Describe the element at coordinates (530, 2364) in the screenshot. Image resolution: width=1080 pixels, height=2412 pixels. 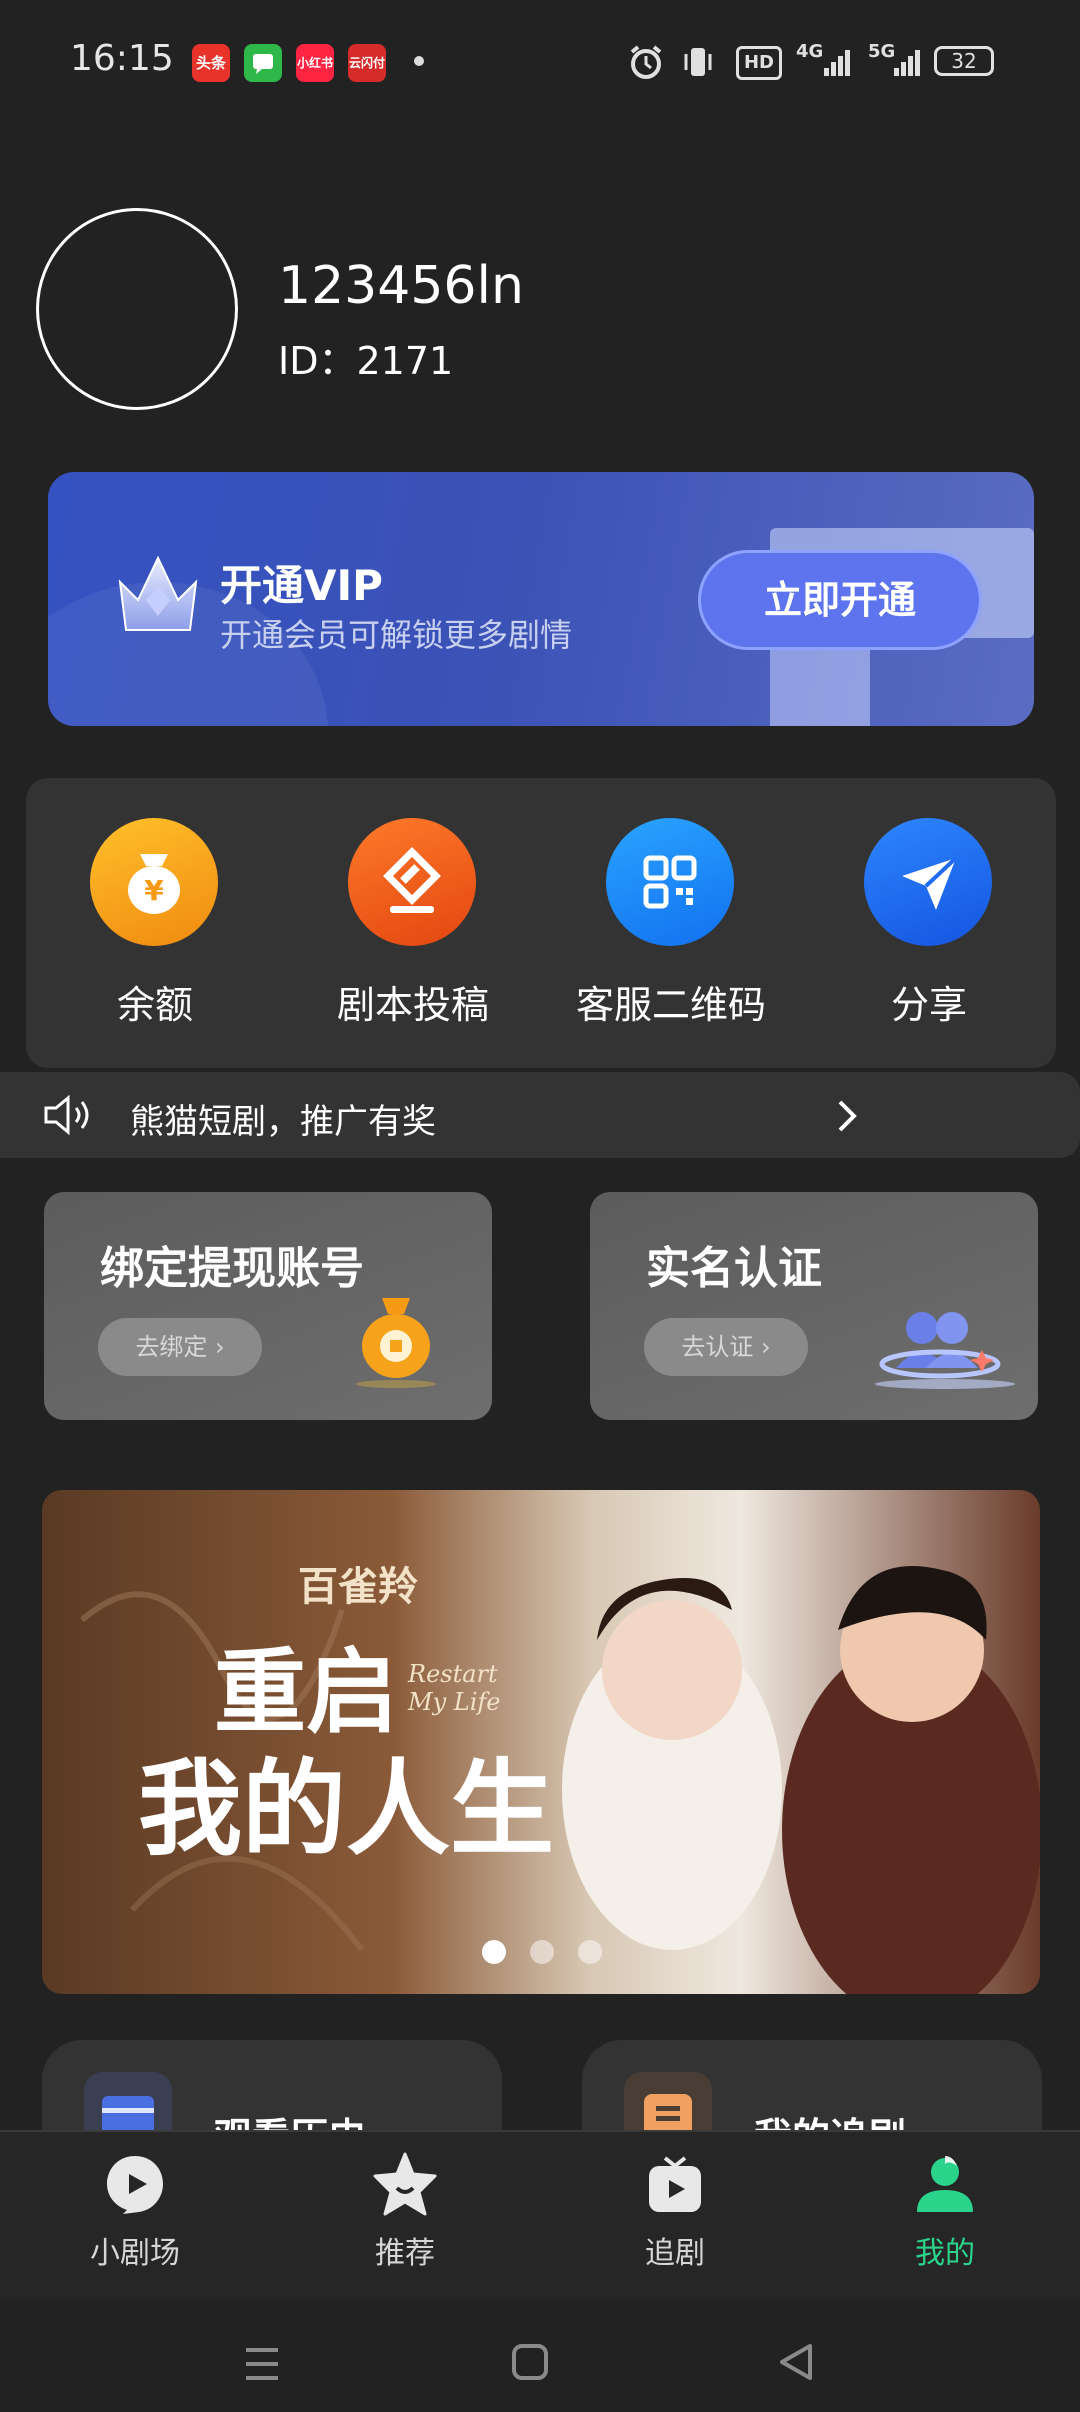
I see `home-nav-icon` at that location.